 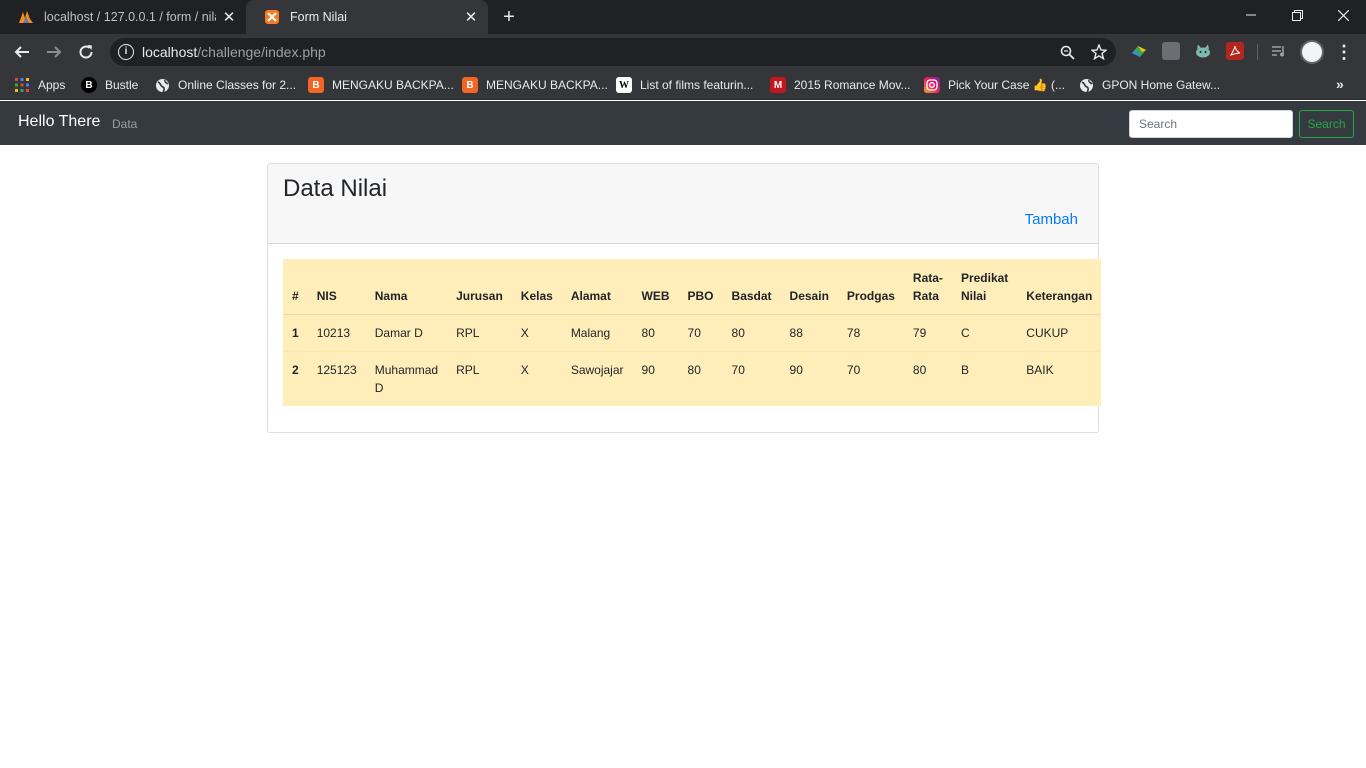 I want to click on search-button: Search, so click(x=1326, y=124).